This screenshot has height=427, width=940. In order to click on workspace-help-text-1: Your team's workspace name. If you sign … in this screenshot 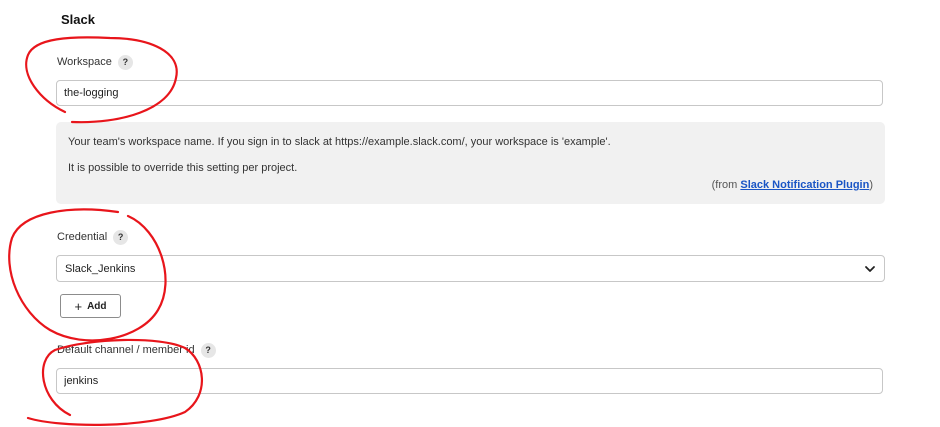, I will do `click(339, 142)`.